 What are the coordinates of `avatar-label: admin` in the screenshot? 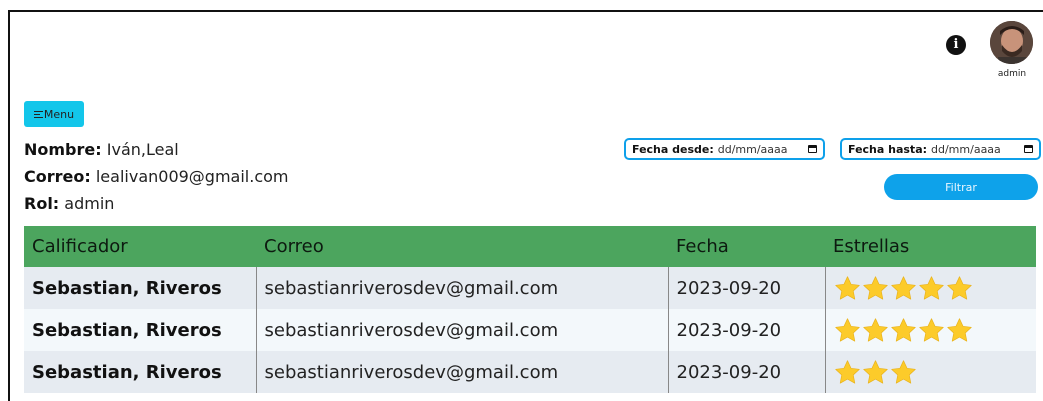 It's located at (1012, 74).